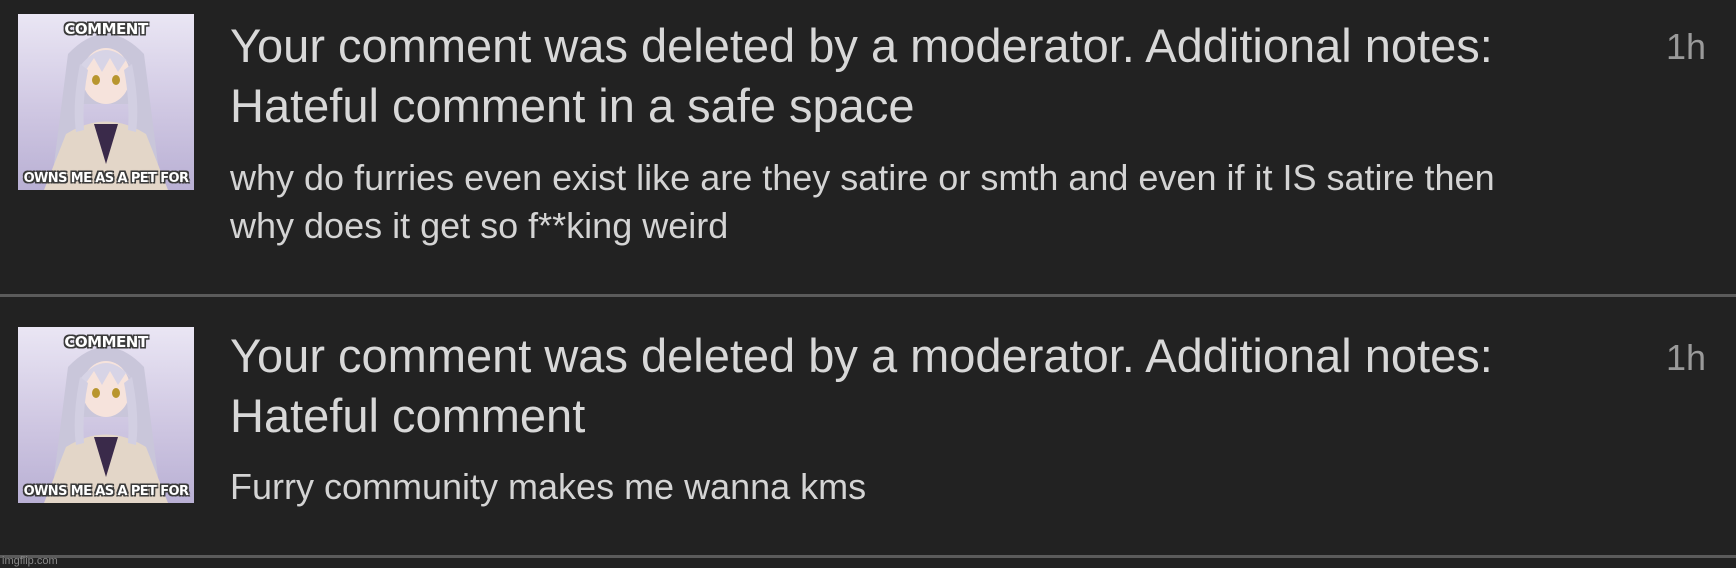 The image size is (1736, 568). What do you see at coordinates (30, 561) in the screenshot?
I see `watermark: imgflip.com` at bounding box center [30, 561].